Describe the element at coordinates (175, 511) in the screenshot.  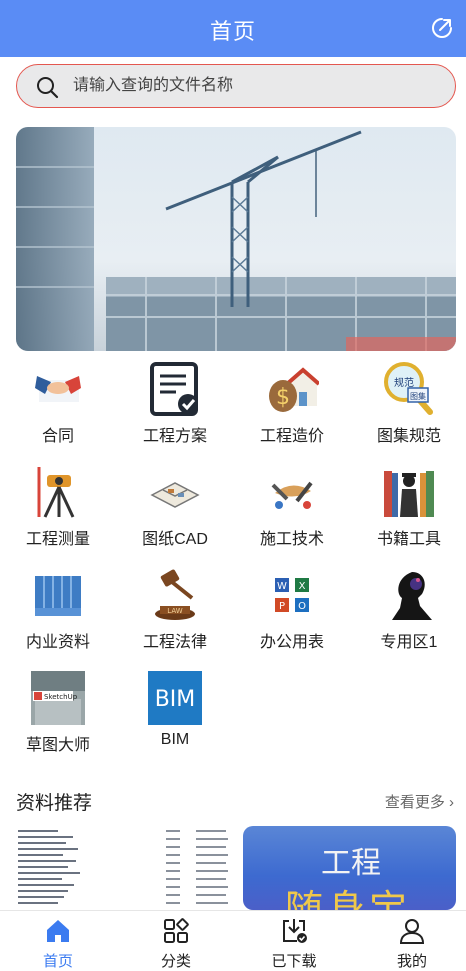
I see `category-cad: 图纸CAD` at that location.